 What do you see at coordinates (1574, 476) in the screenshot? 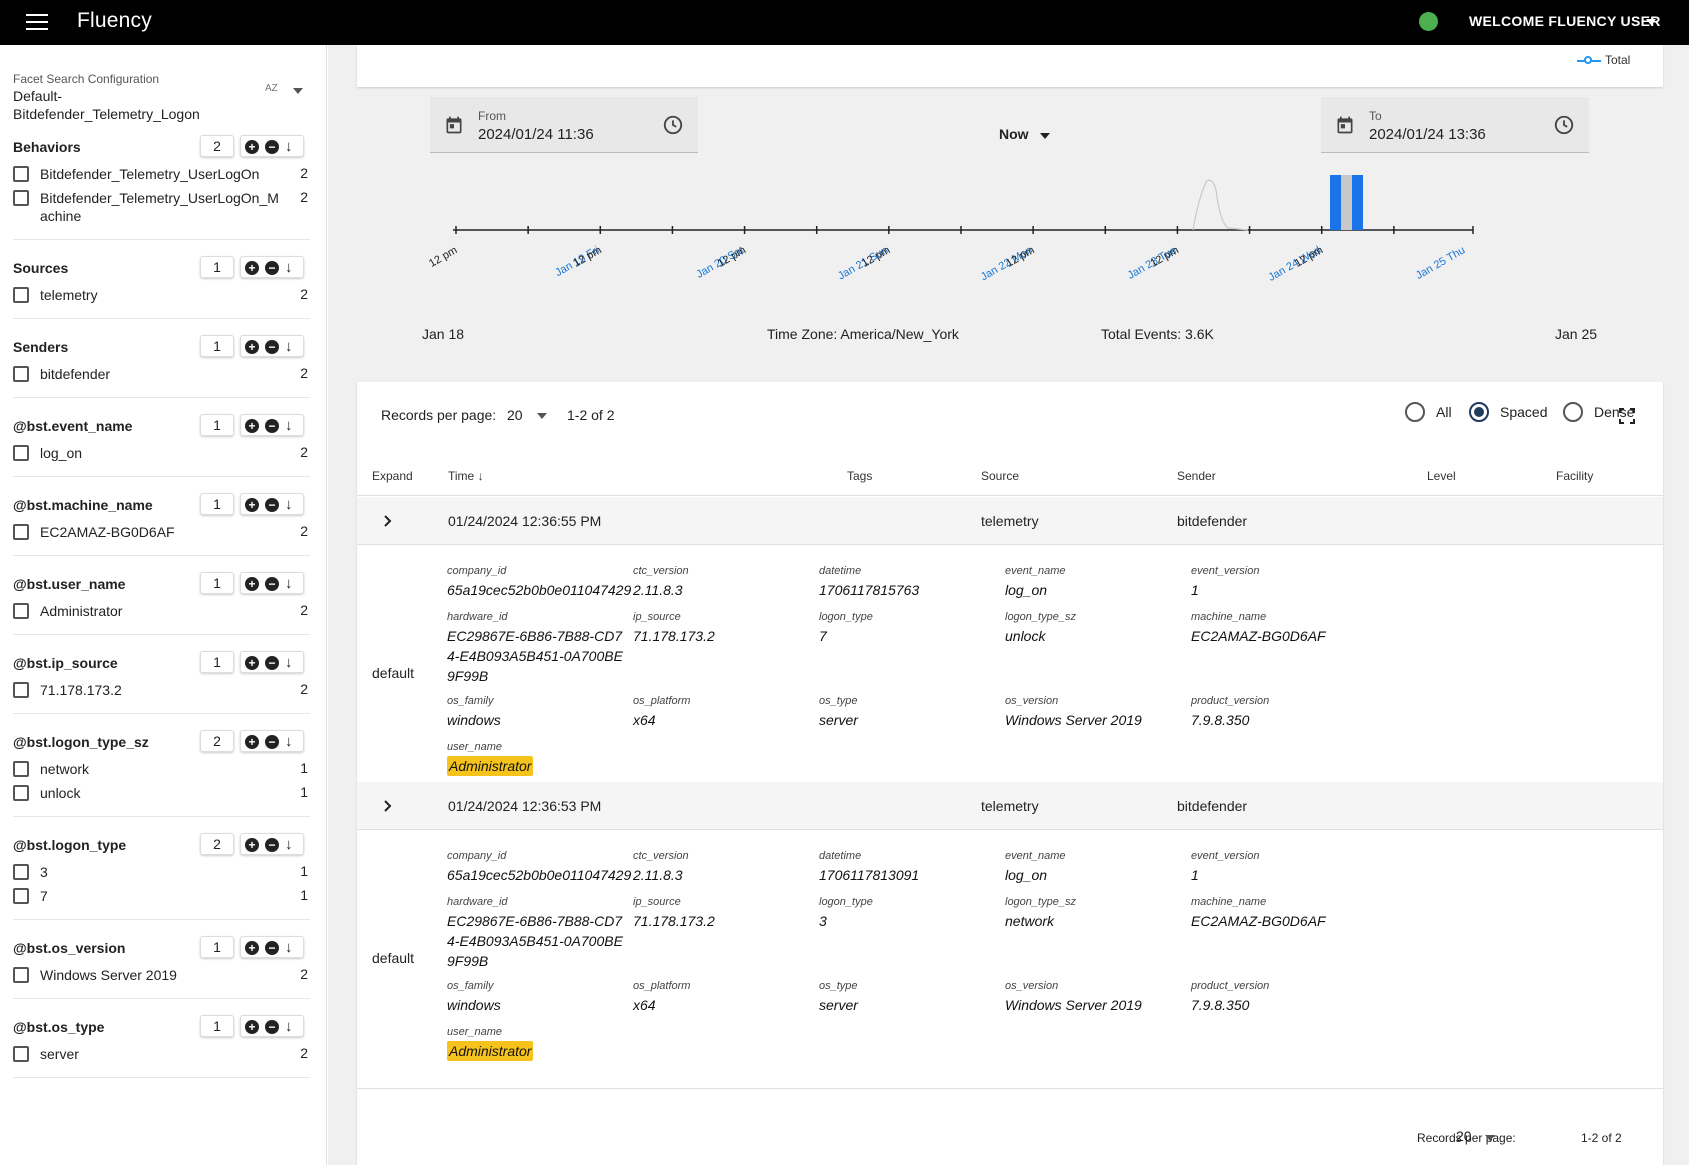
I see `column-header-facility: Facility` at bounding box center [1574, 476].